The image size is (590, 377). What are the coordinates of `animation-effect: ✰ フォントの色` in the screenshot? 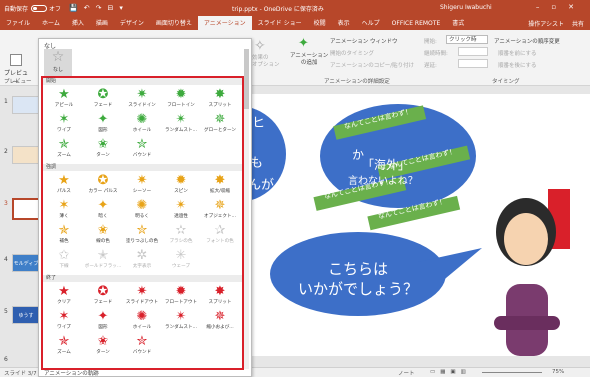 It's located at (220, 235).